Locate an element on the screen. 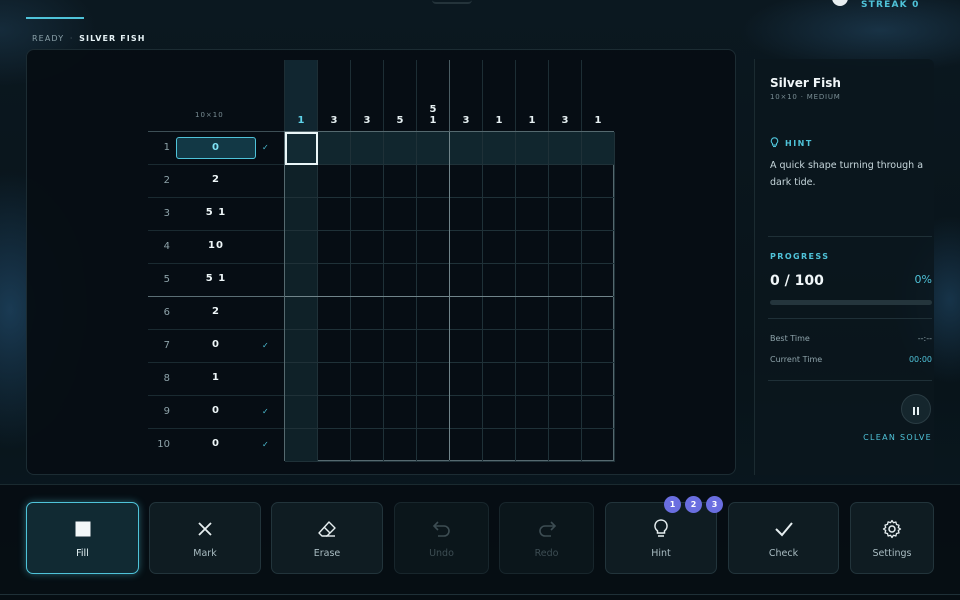 Image resolution: width=960 pixels, height=600 pixels. settings-button: Settings is located at coordinates (892, 538).